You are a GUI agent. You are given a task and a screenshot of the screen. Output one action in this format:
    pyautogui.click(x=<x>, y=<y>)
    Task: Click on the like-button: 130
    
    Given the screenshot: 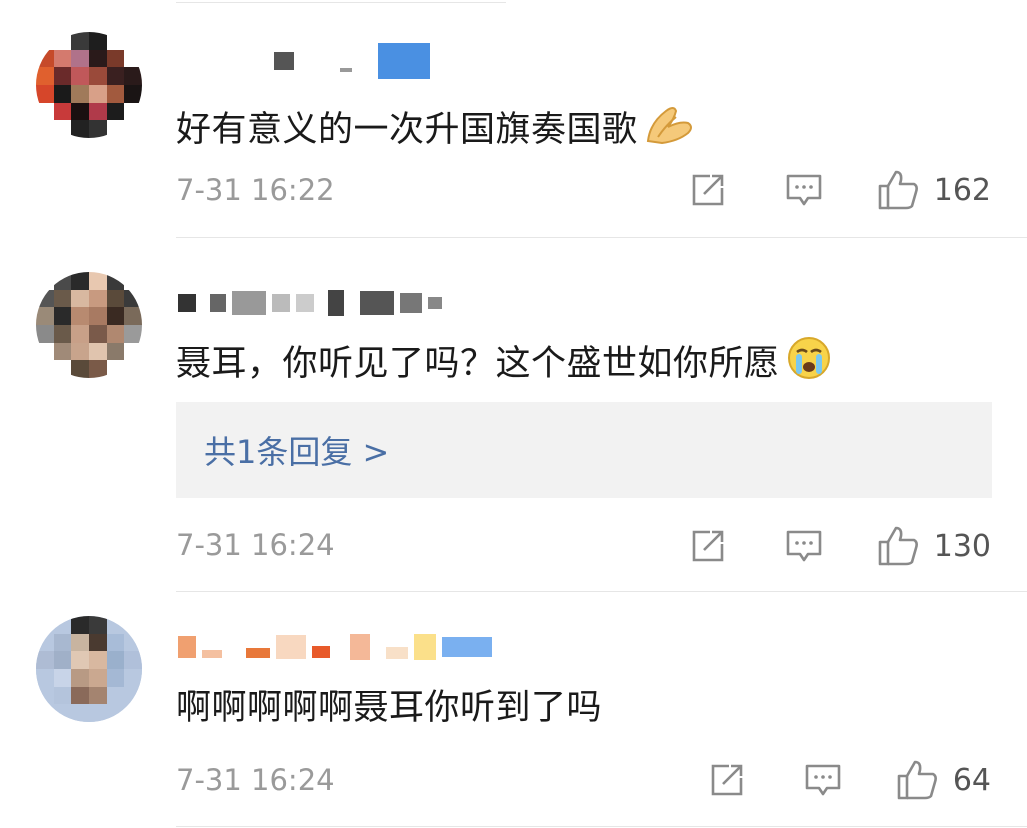 What is the action you would take?
    pyautogui.click(x=933, y=546)
    